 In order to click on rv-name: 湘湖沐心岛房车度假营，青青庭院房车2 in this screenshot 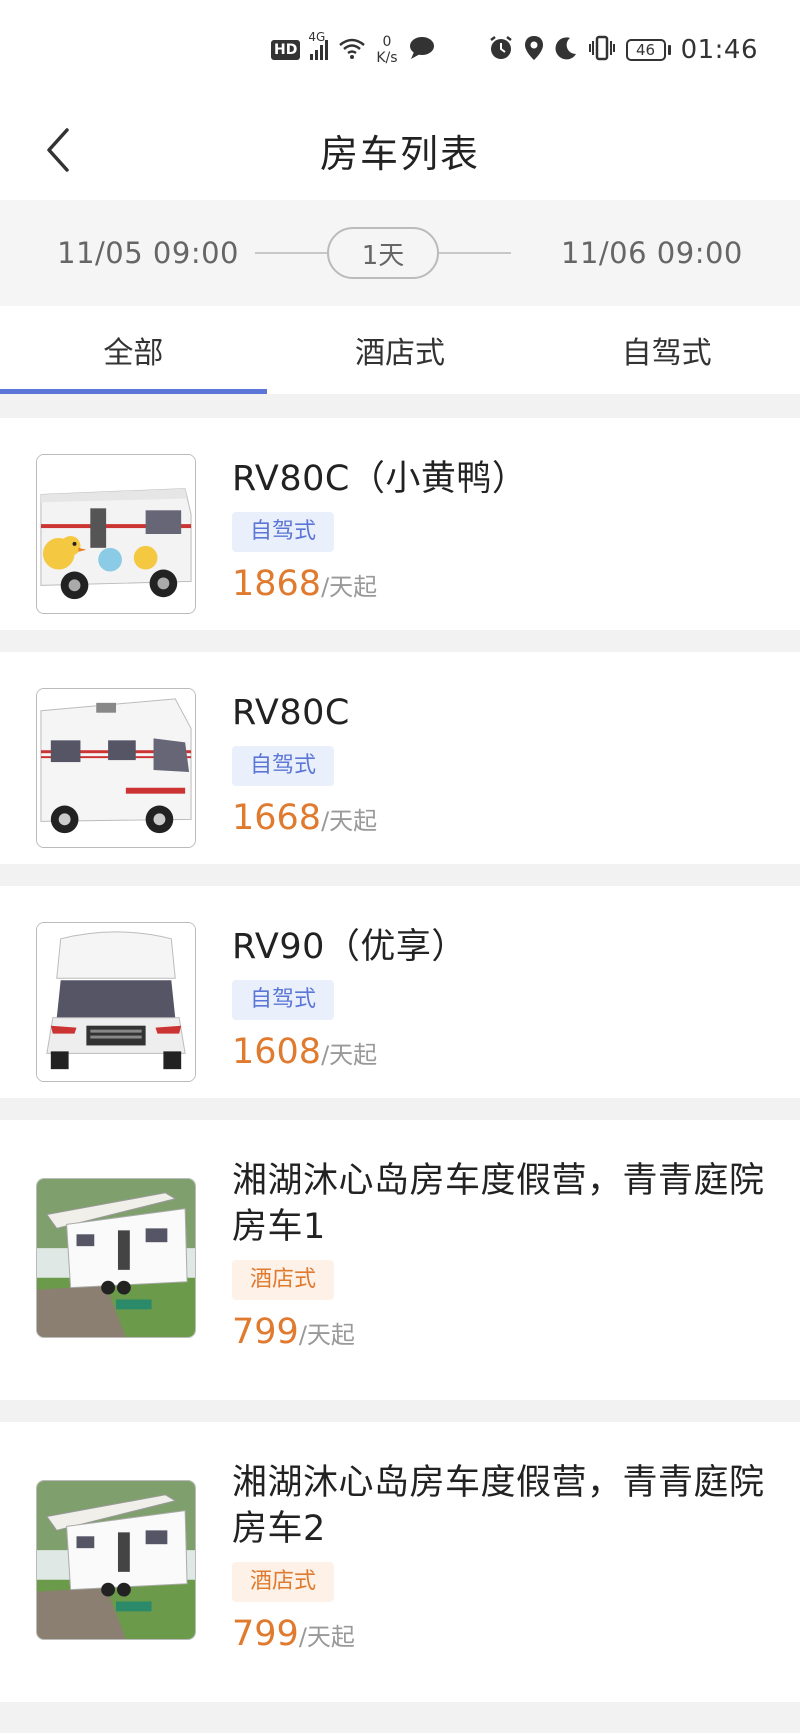, I will do `click(498, 1506)`.